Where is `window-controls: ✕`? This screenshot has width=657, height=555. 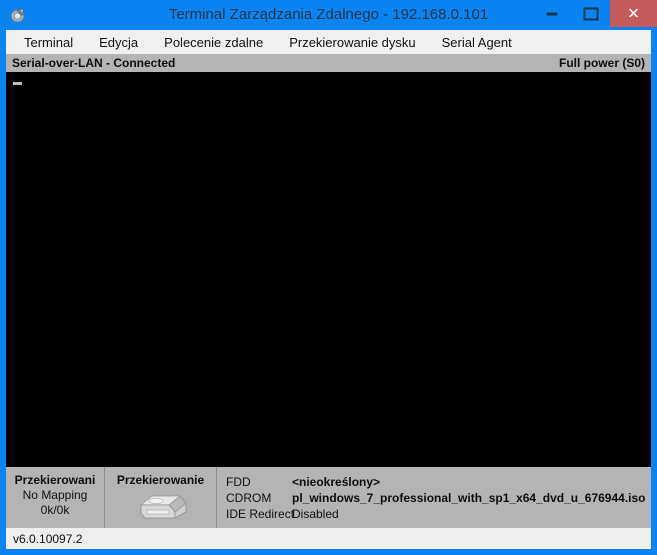
window-controls: ✕ is located at coordinates (594, 13).